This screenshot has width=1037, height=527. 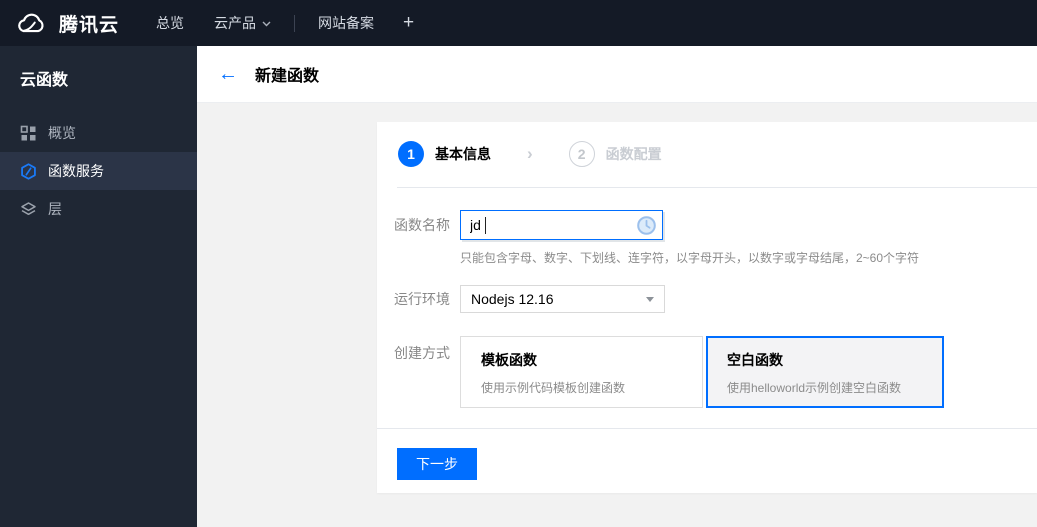 I want to click on method-card-blank-function: 空白函数 使用helloworld示例创建空白函数, so click(x=825, y=372).